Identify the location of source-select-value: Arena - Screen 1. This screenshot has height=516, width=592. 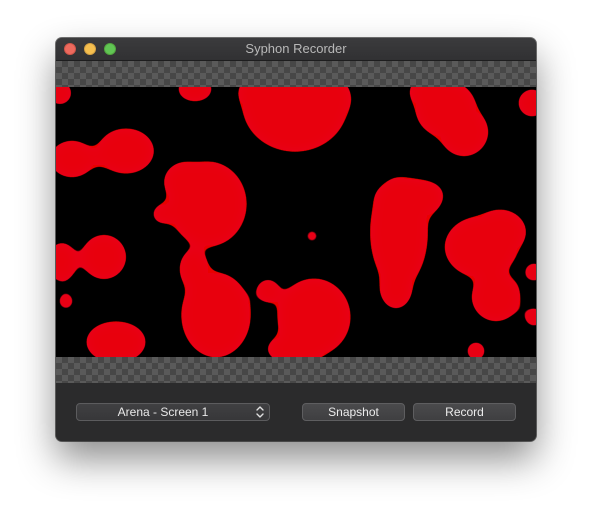
(163, 412).